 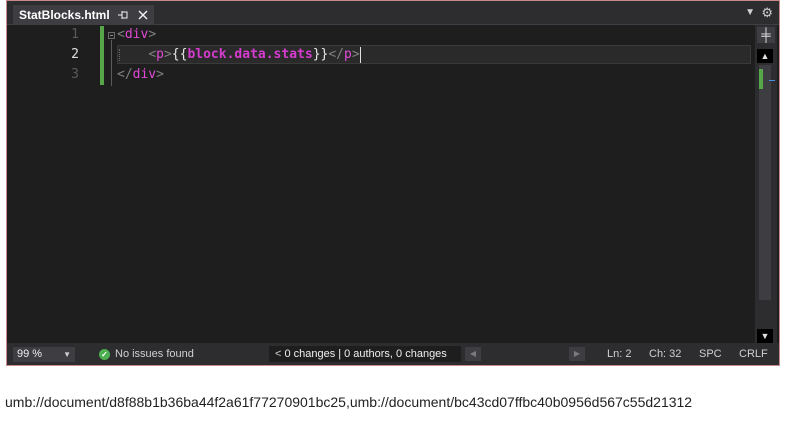 What do you see at coordinates (75, 54) in the screenshot?
I see `line-number-active: 2` at bounding box center [75, 54].